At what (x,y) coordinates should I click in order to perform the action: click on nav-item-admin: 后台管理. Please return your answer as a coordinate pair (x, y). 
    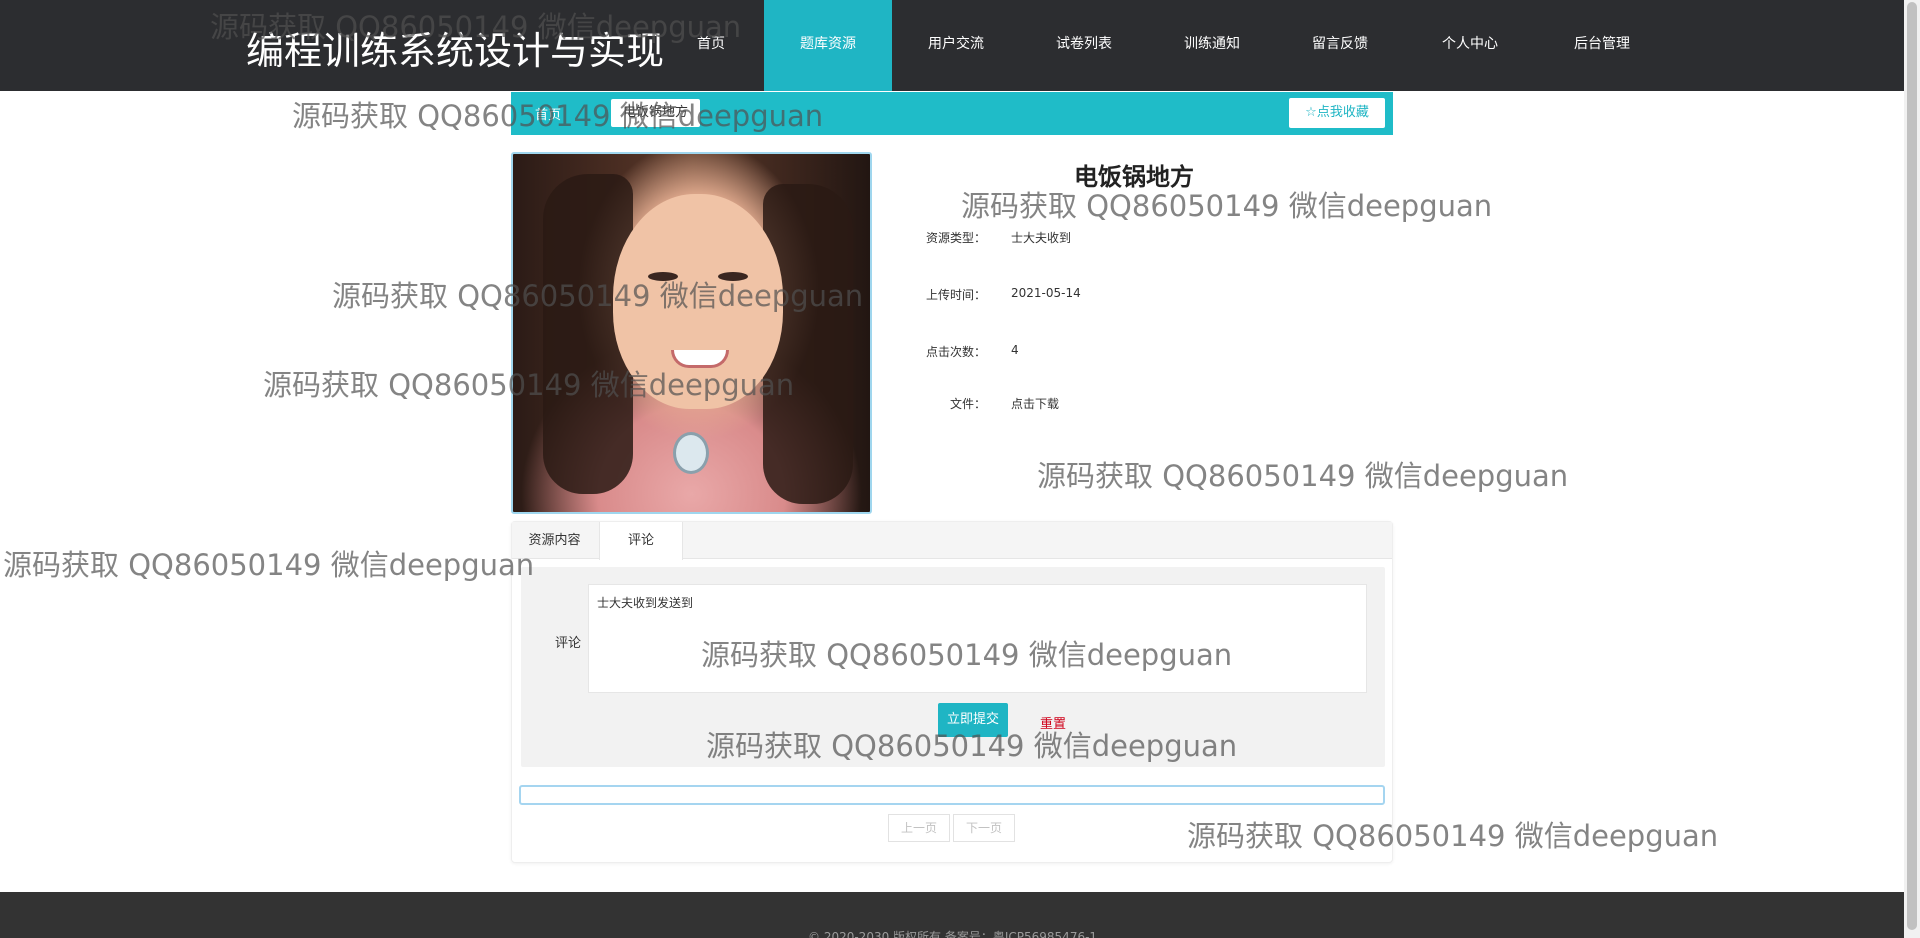
    Looking at the image, I should click on (1602, 45).